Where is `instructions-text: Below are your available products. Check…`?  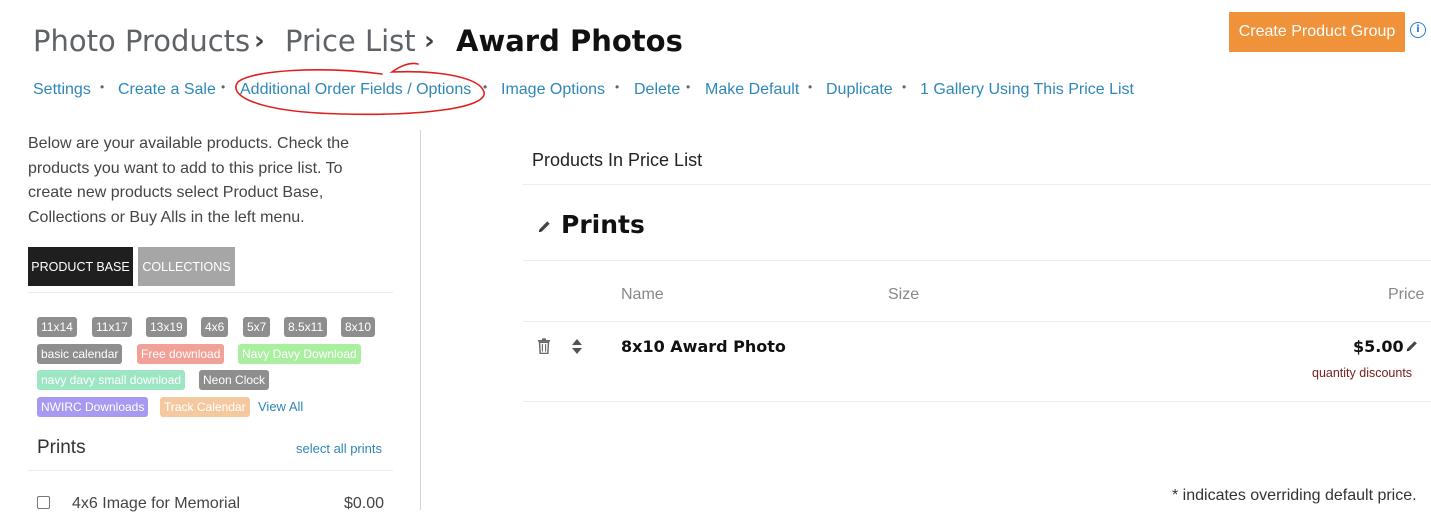
instructions-text: Below are your available products. Check… is located at coordinates (189, 180).